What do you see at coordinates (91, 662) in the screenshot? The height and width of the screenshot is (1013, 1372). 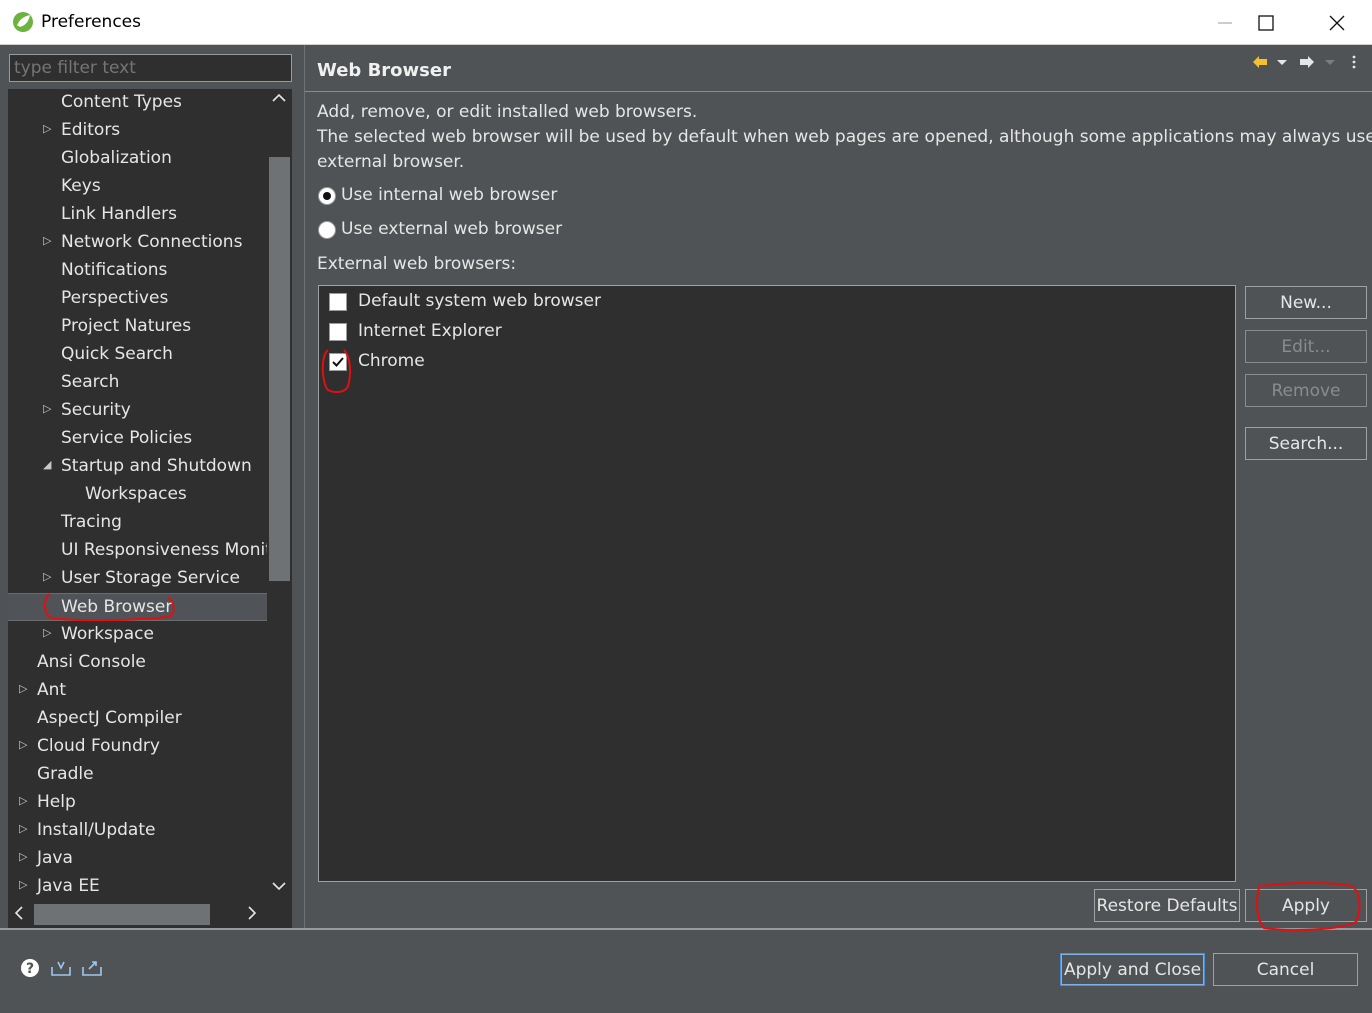 I see `tree-item-label: Ansi Console` at bounding box center [91, 662].